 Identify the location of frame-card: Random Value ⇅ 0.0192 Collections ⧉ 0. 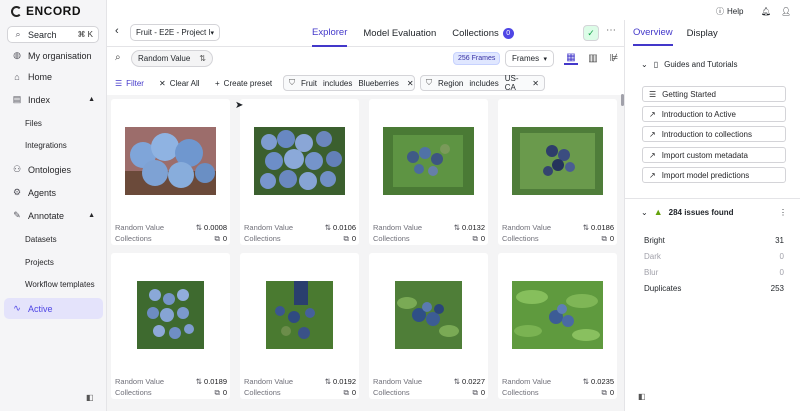
(299, 326).